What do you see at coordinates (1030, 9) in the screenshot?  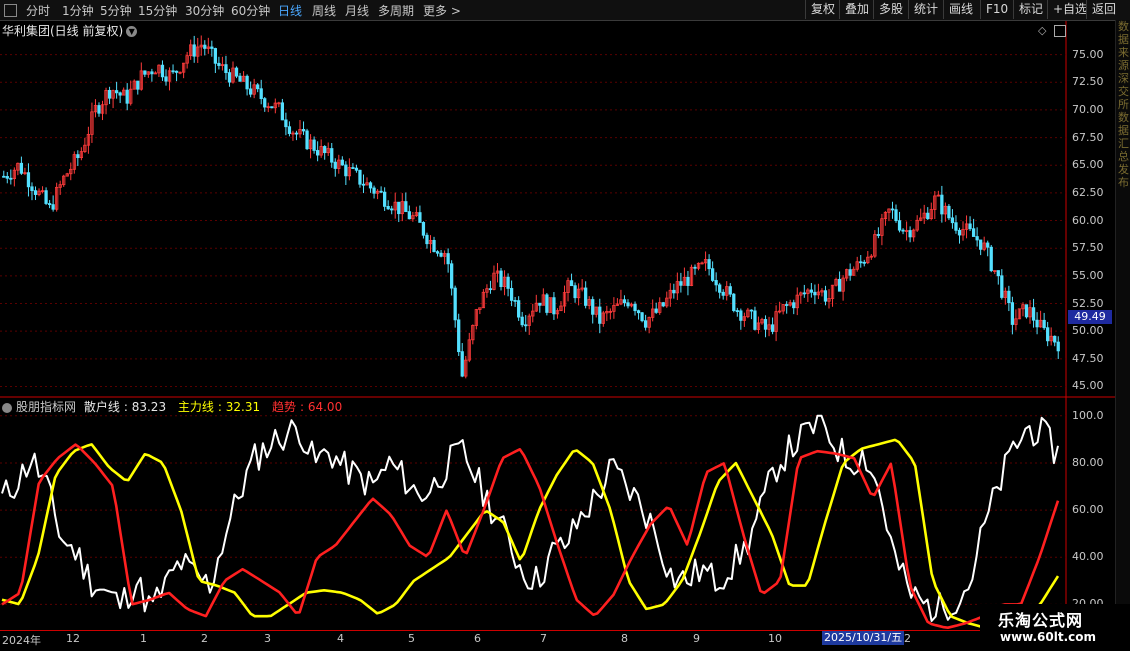 I see `mark-button: 标记` at bounding box center [1030, 9].